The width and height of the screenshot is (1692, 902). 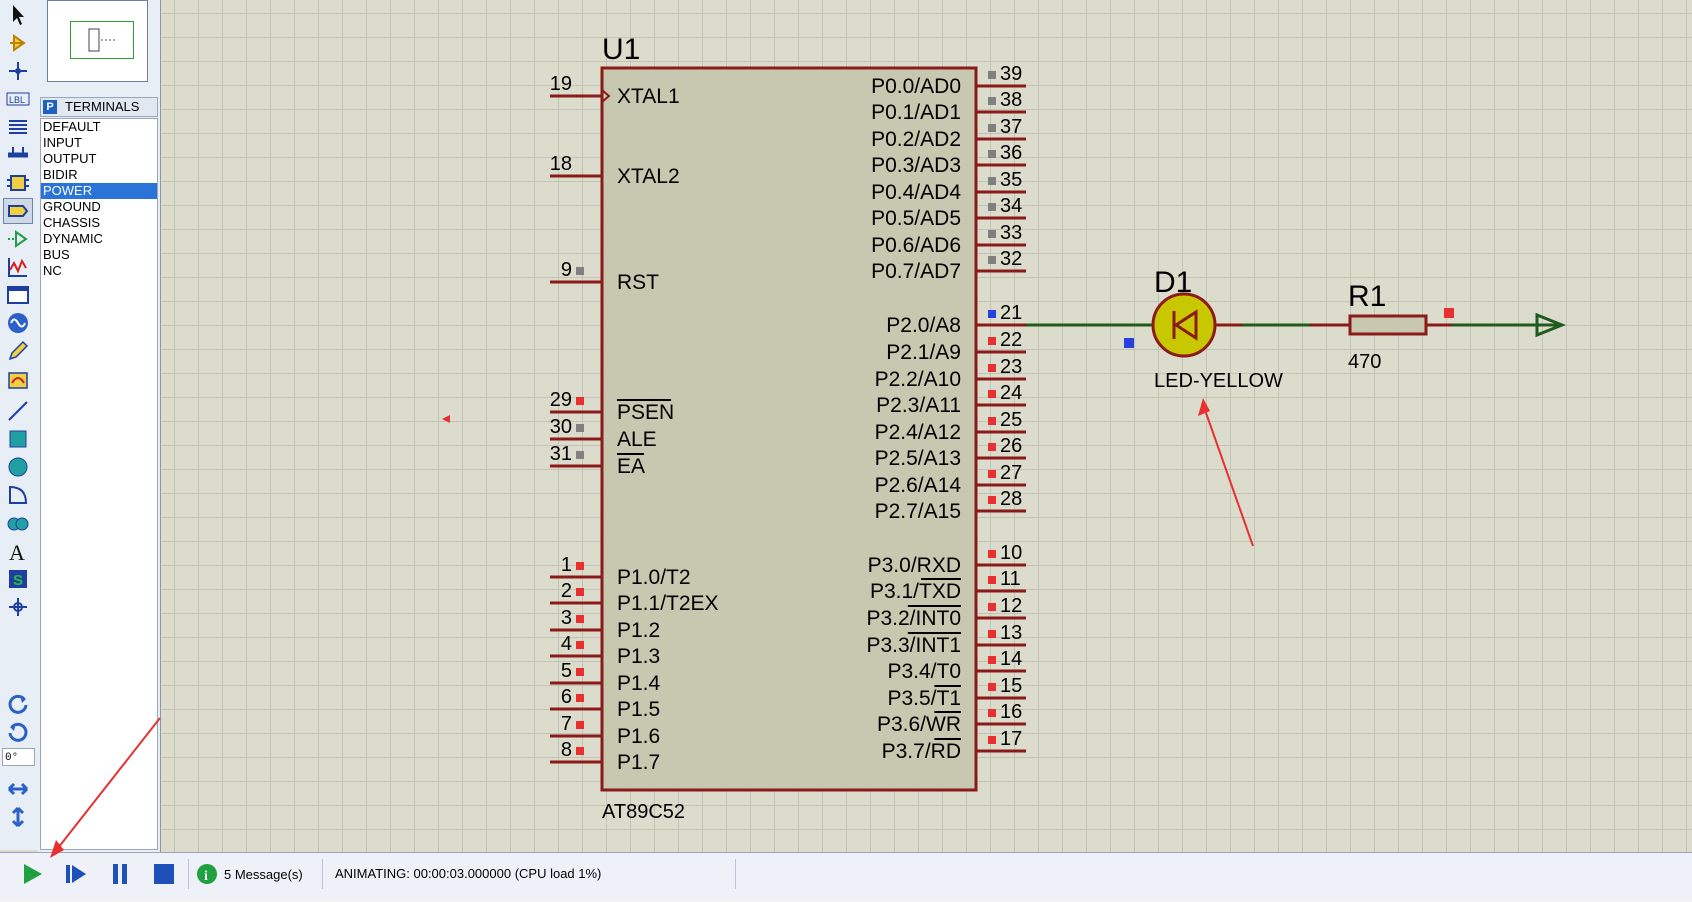 I want to click on virtual-instruments-tool, so click(x=18, y=379).